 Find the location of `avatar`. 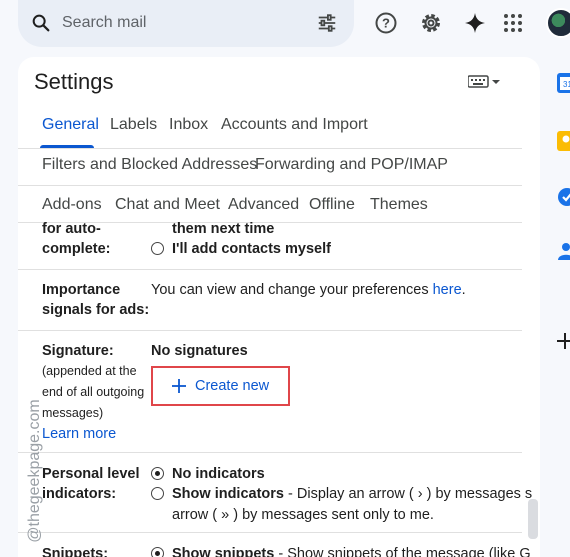

avatar is located at coordinates (558, 23).